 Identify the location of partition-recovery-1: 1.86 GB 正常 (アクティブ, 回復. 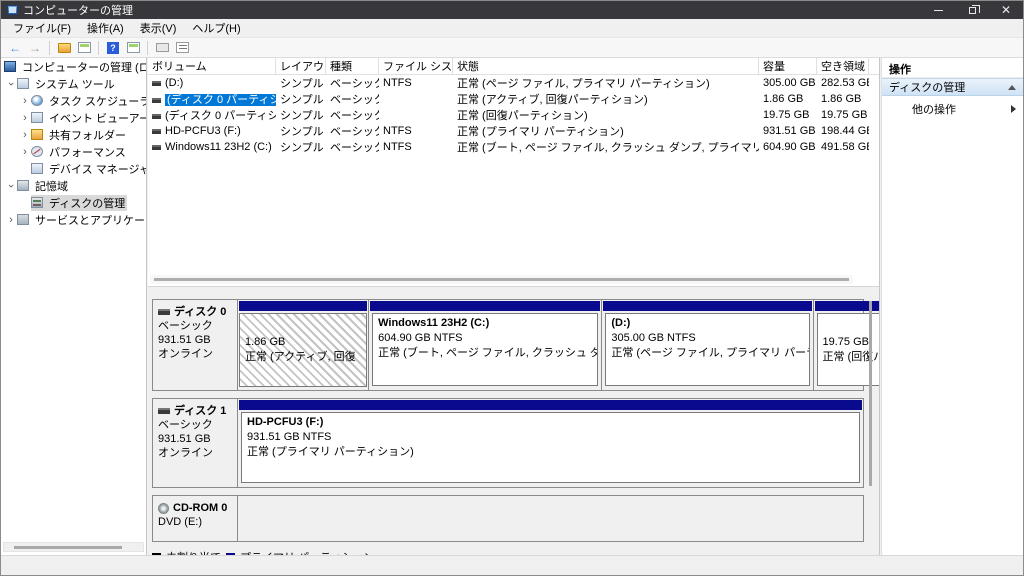
(304, 345).